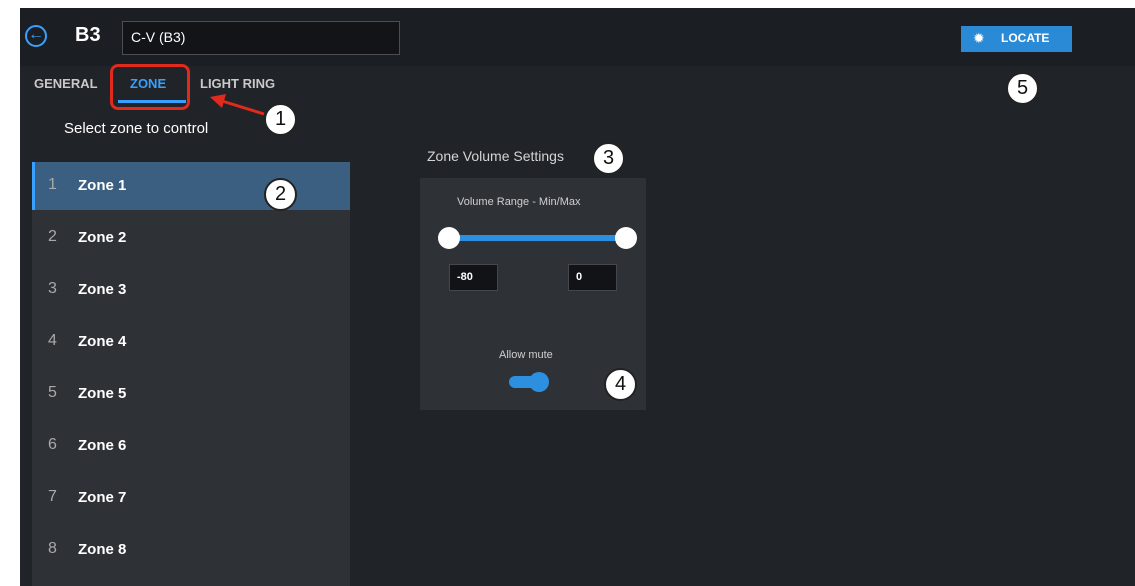 The image size is (1135, 586). I want to click on header-bar: ← B3 C-V (B3) ✹ LOCATE, so click(577, 37).